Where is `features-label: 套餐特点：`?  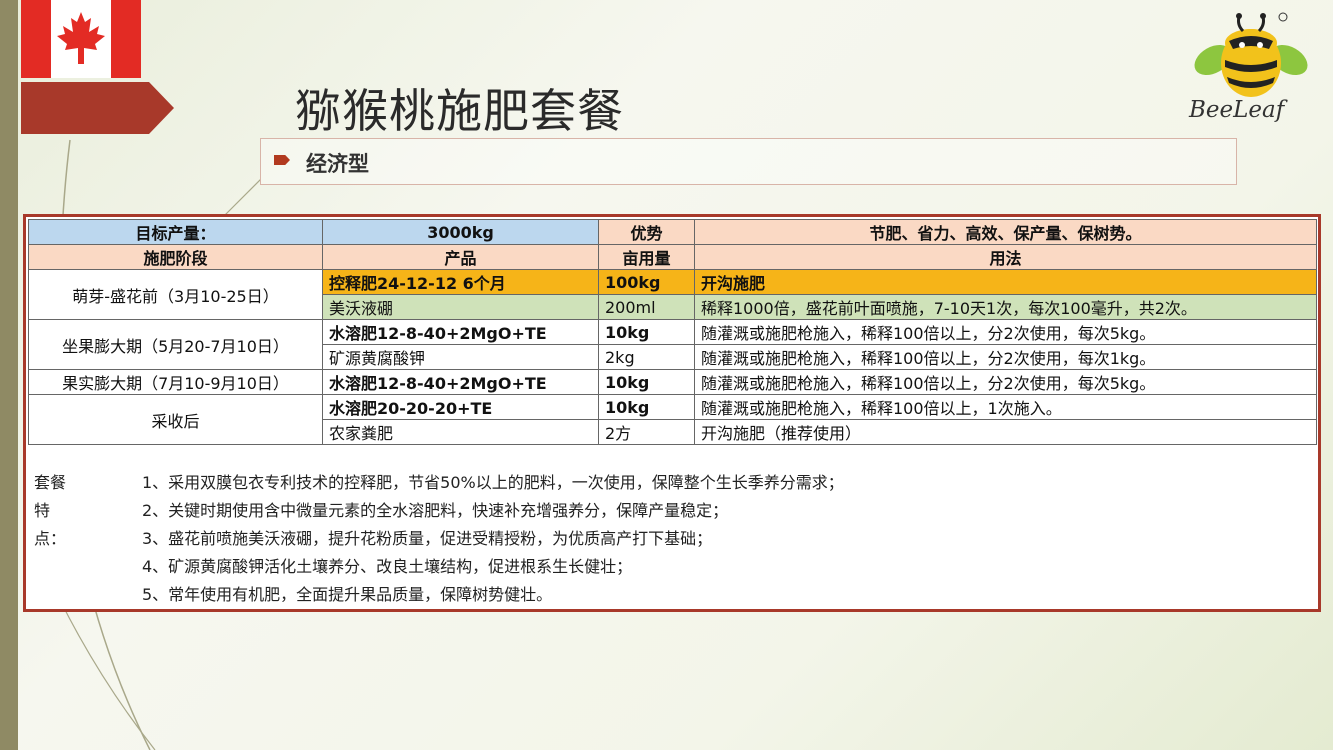
features-label: 套餐特点： is located at coordinates (50, 510).